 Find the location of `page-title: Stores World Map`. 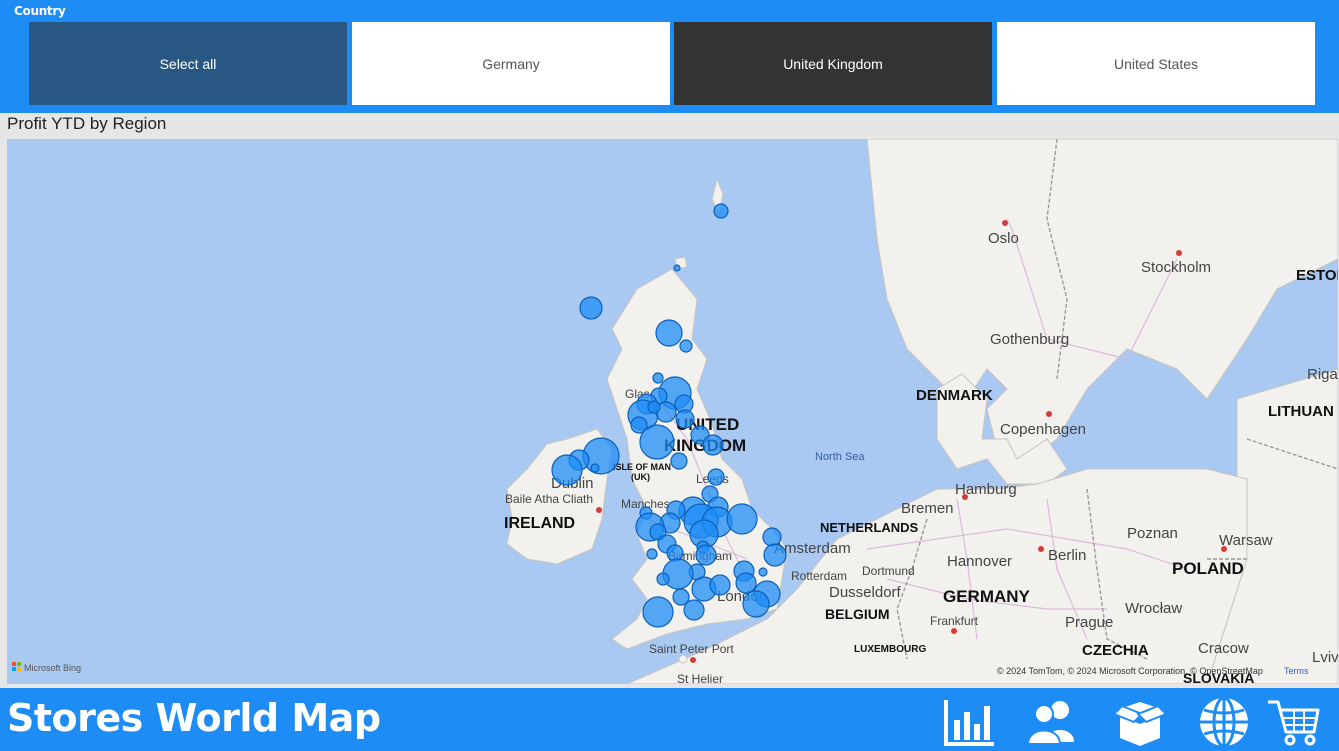

page-title: Stores World Map is located at coordinates (194, 718).